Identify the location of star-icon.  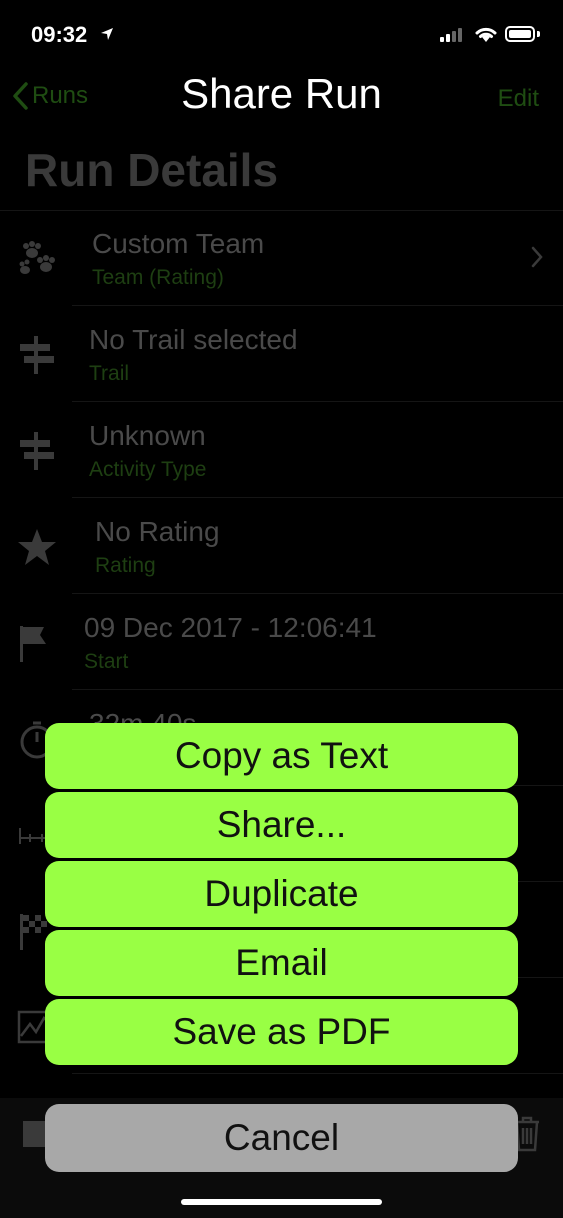
(37, 547).